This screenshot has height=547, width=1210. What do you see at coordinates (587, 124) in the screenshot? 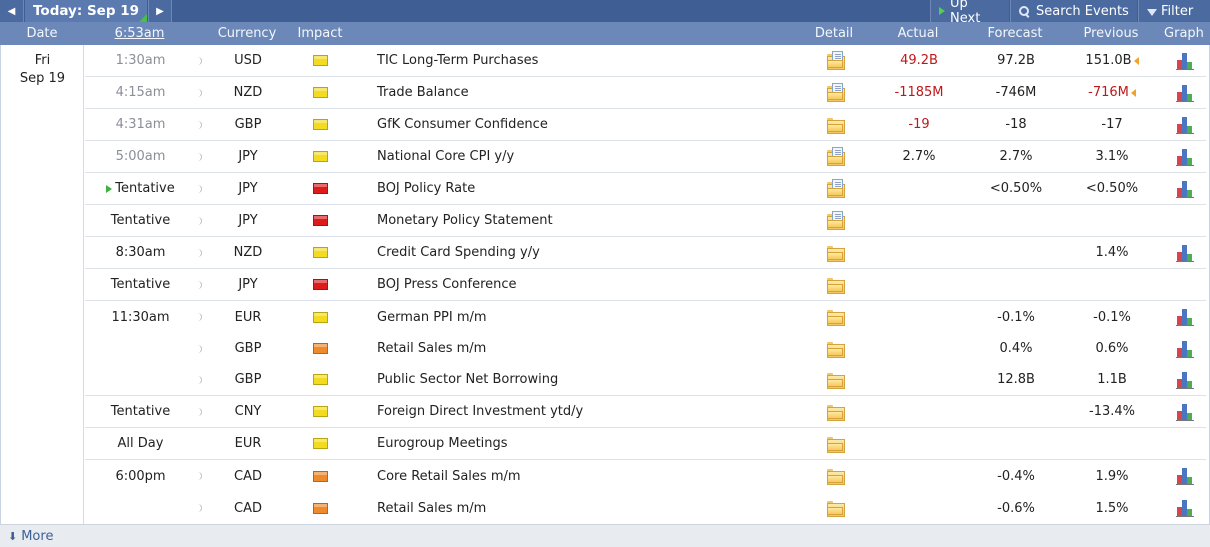
I see `event-title: GfK Consumer Confidence` at bounding box center [587, 124].